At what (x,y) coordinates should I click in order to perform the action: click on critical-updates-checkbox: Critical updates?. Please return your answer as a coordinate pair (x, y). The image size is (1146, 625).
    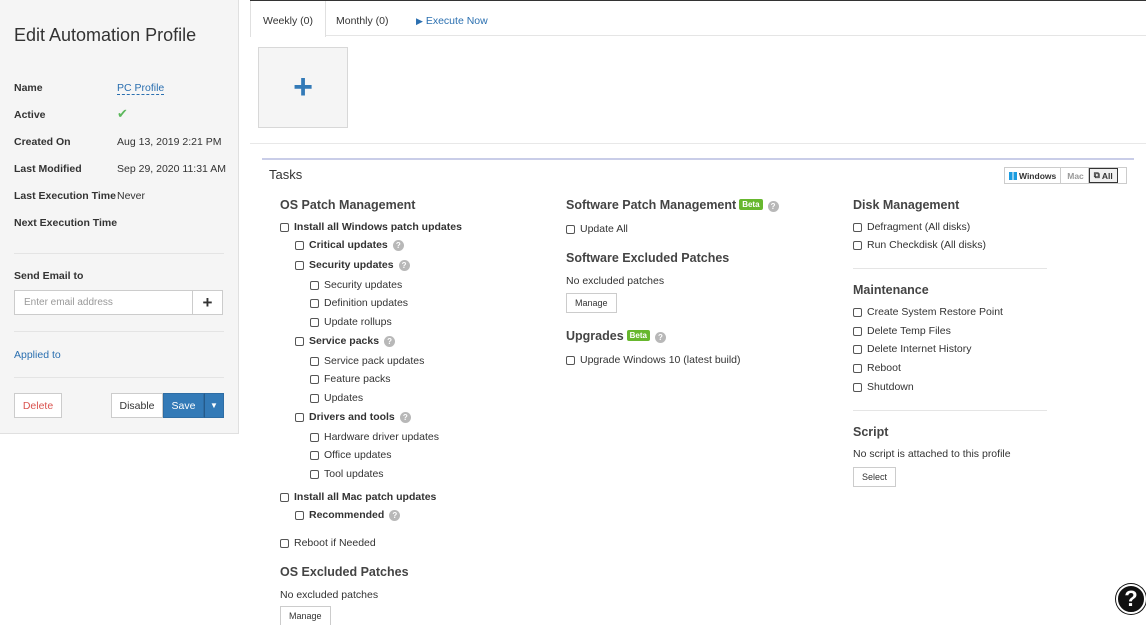
    Looking at the image, I should click on (349, 245).